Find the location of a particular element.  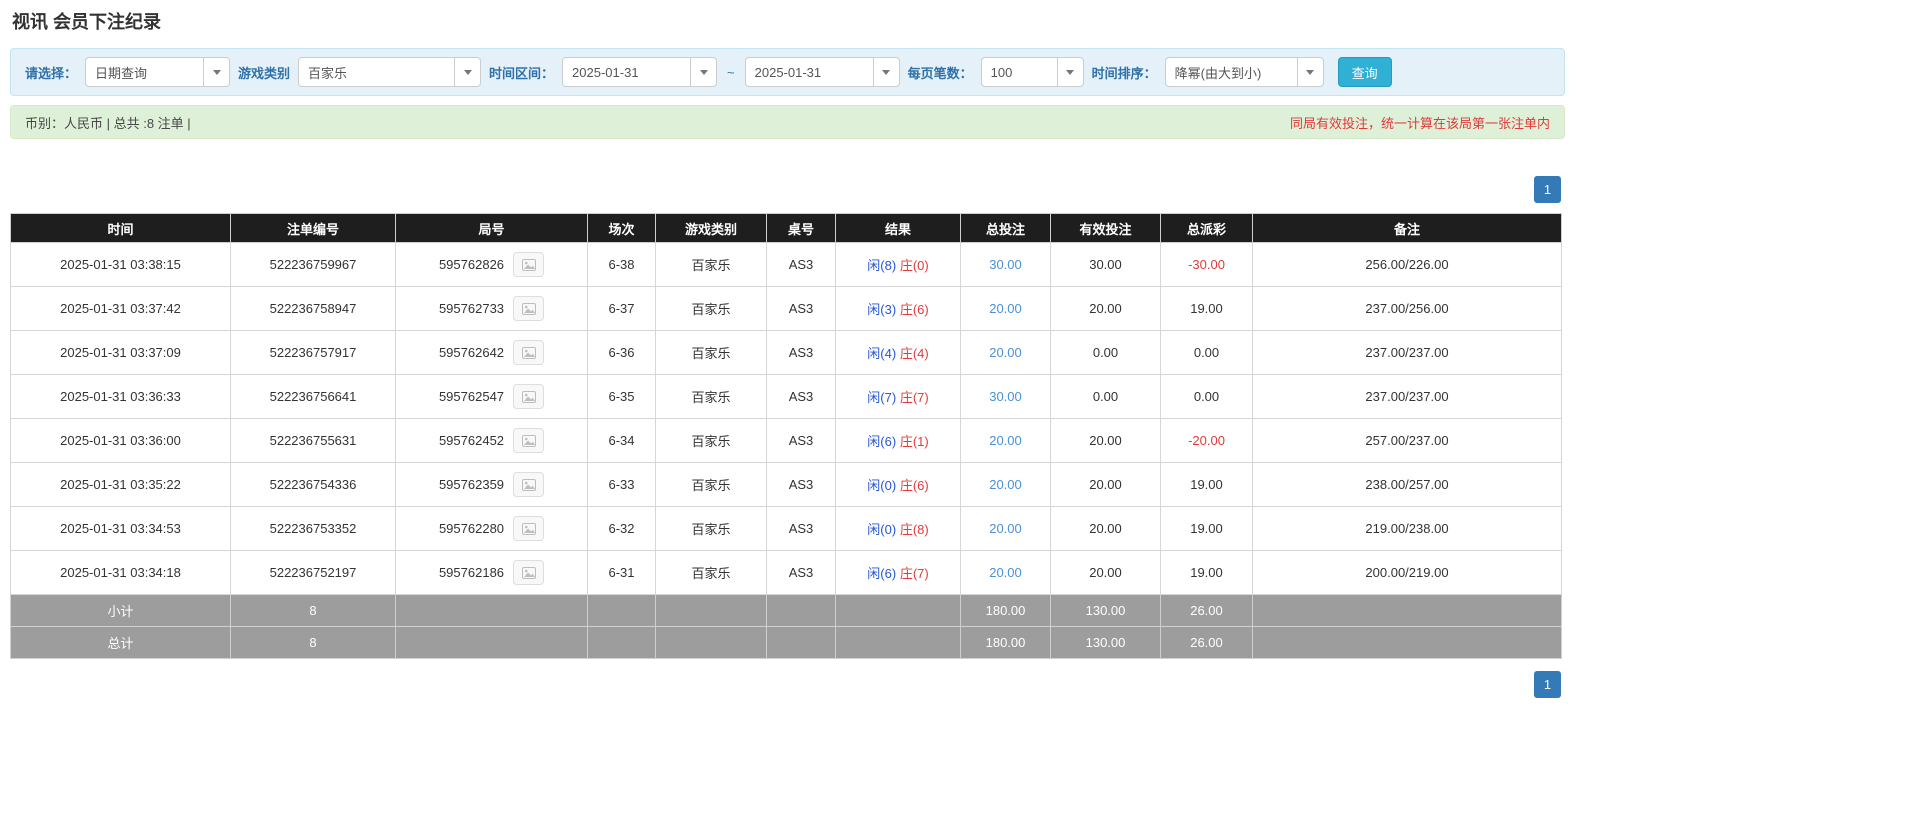

date-from-dropdown-button is located at coordinates (704, 72).